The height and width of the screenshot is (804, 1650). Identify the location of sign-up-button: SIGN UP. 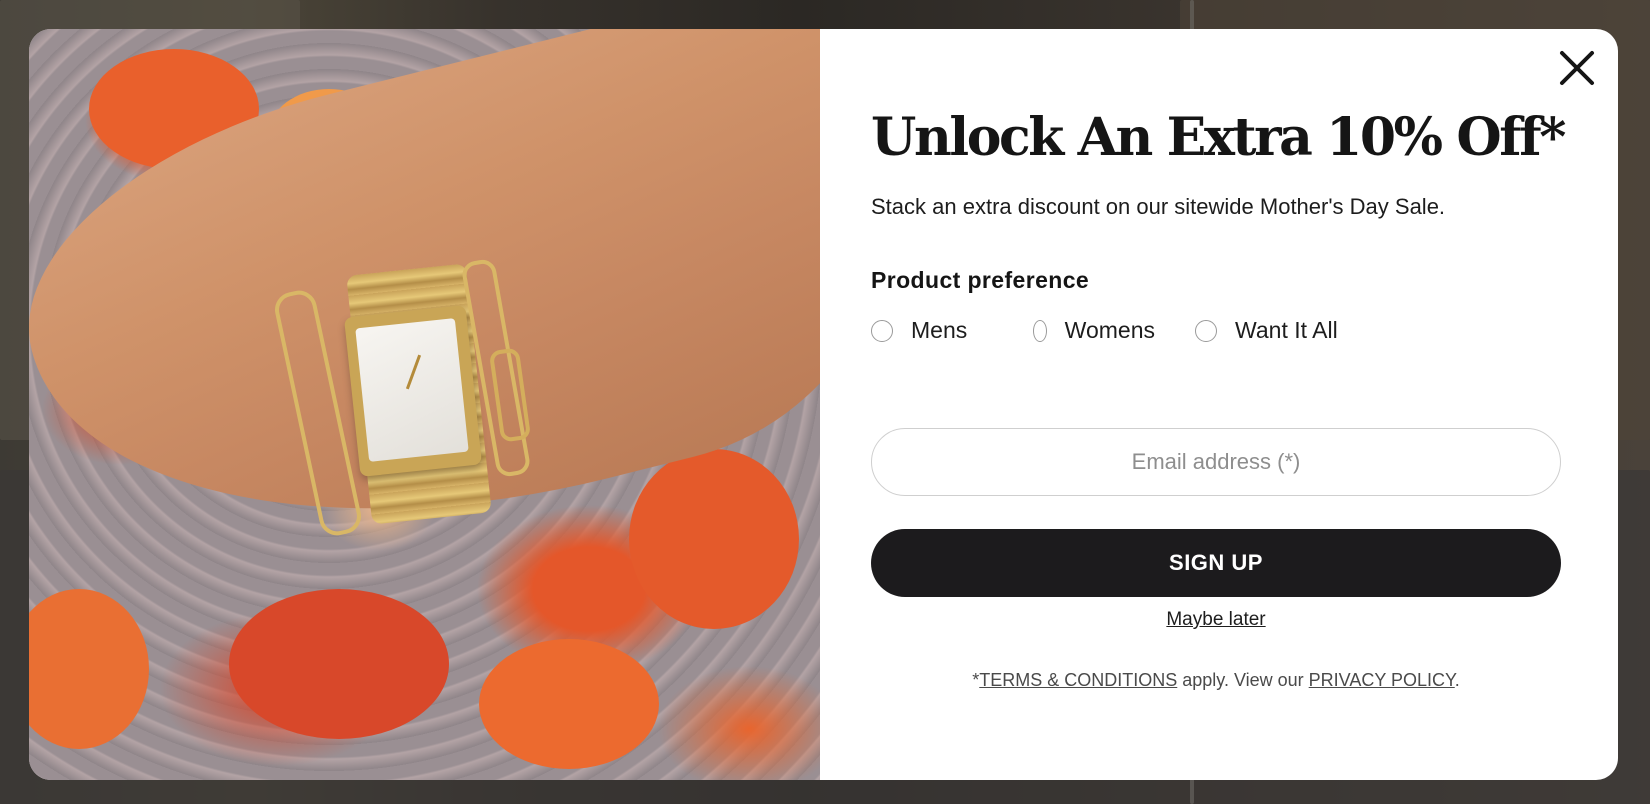
(1216, 563).